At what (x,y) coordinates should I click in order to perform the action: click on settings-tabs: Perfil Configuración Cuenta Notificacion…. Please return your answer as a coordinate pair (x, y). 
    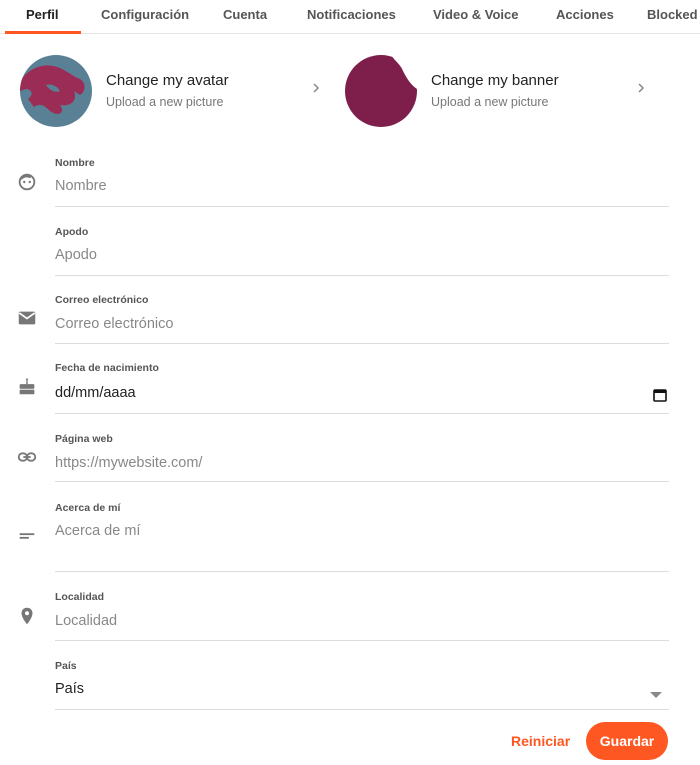
    Looking at the image, I should click on (350, 17).